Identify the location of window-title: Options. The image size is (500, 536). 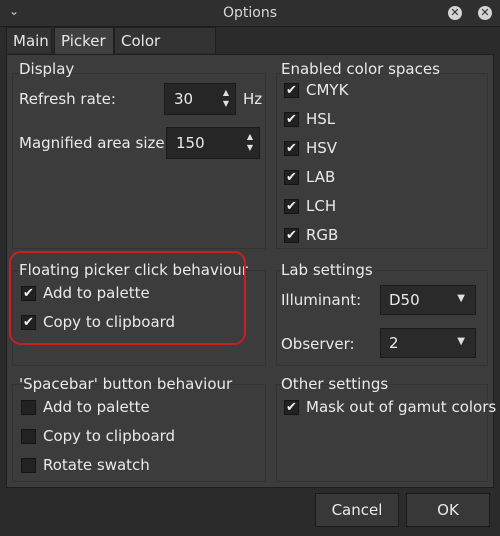
(250, 13).